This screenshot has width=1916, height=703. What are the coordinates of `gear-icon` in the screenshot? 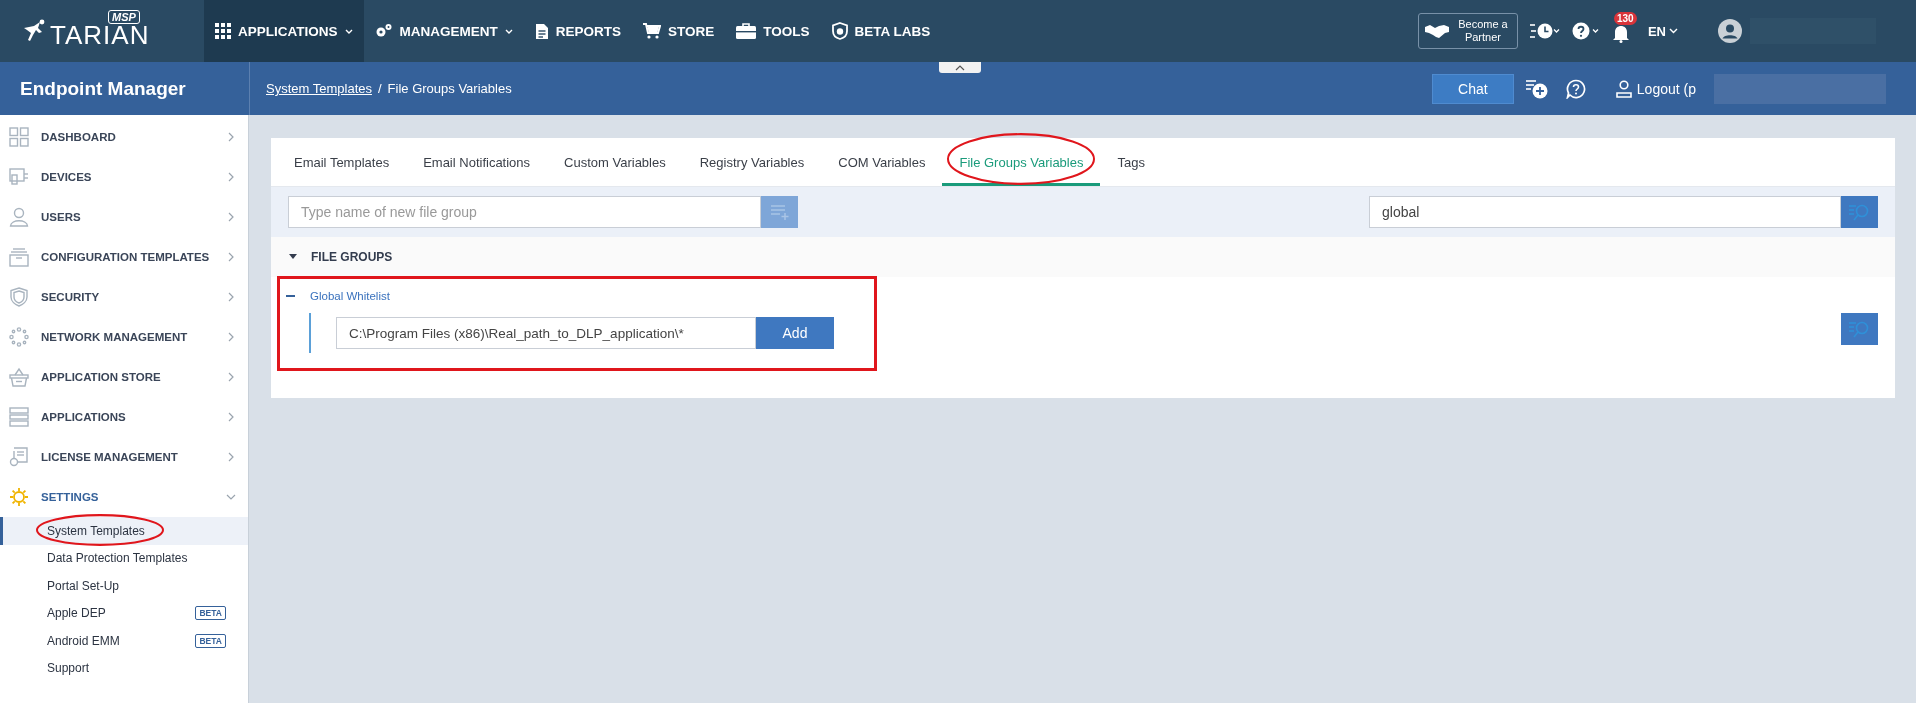 It's located at (19, 497).